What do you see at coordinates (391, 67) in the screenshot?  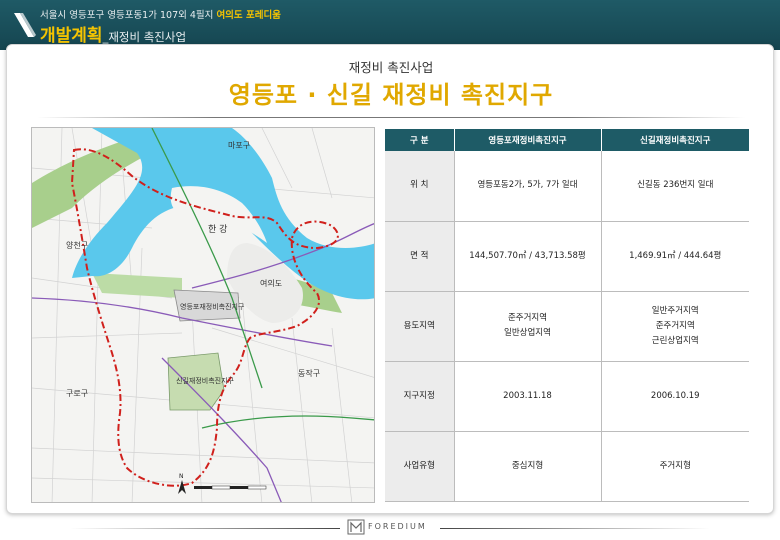 I see `page-subtitle: 재정비 촉진사업` at bounding box center [391, 67].